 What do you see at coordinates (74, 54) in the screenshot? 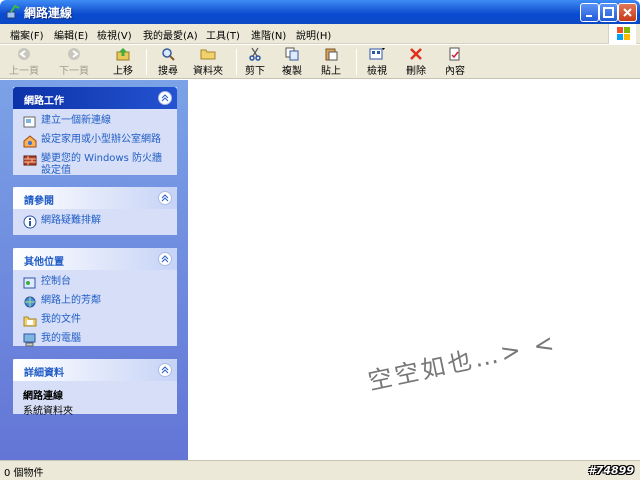
I see `forward-arrow-icon` at bounding box center [74, 54].